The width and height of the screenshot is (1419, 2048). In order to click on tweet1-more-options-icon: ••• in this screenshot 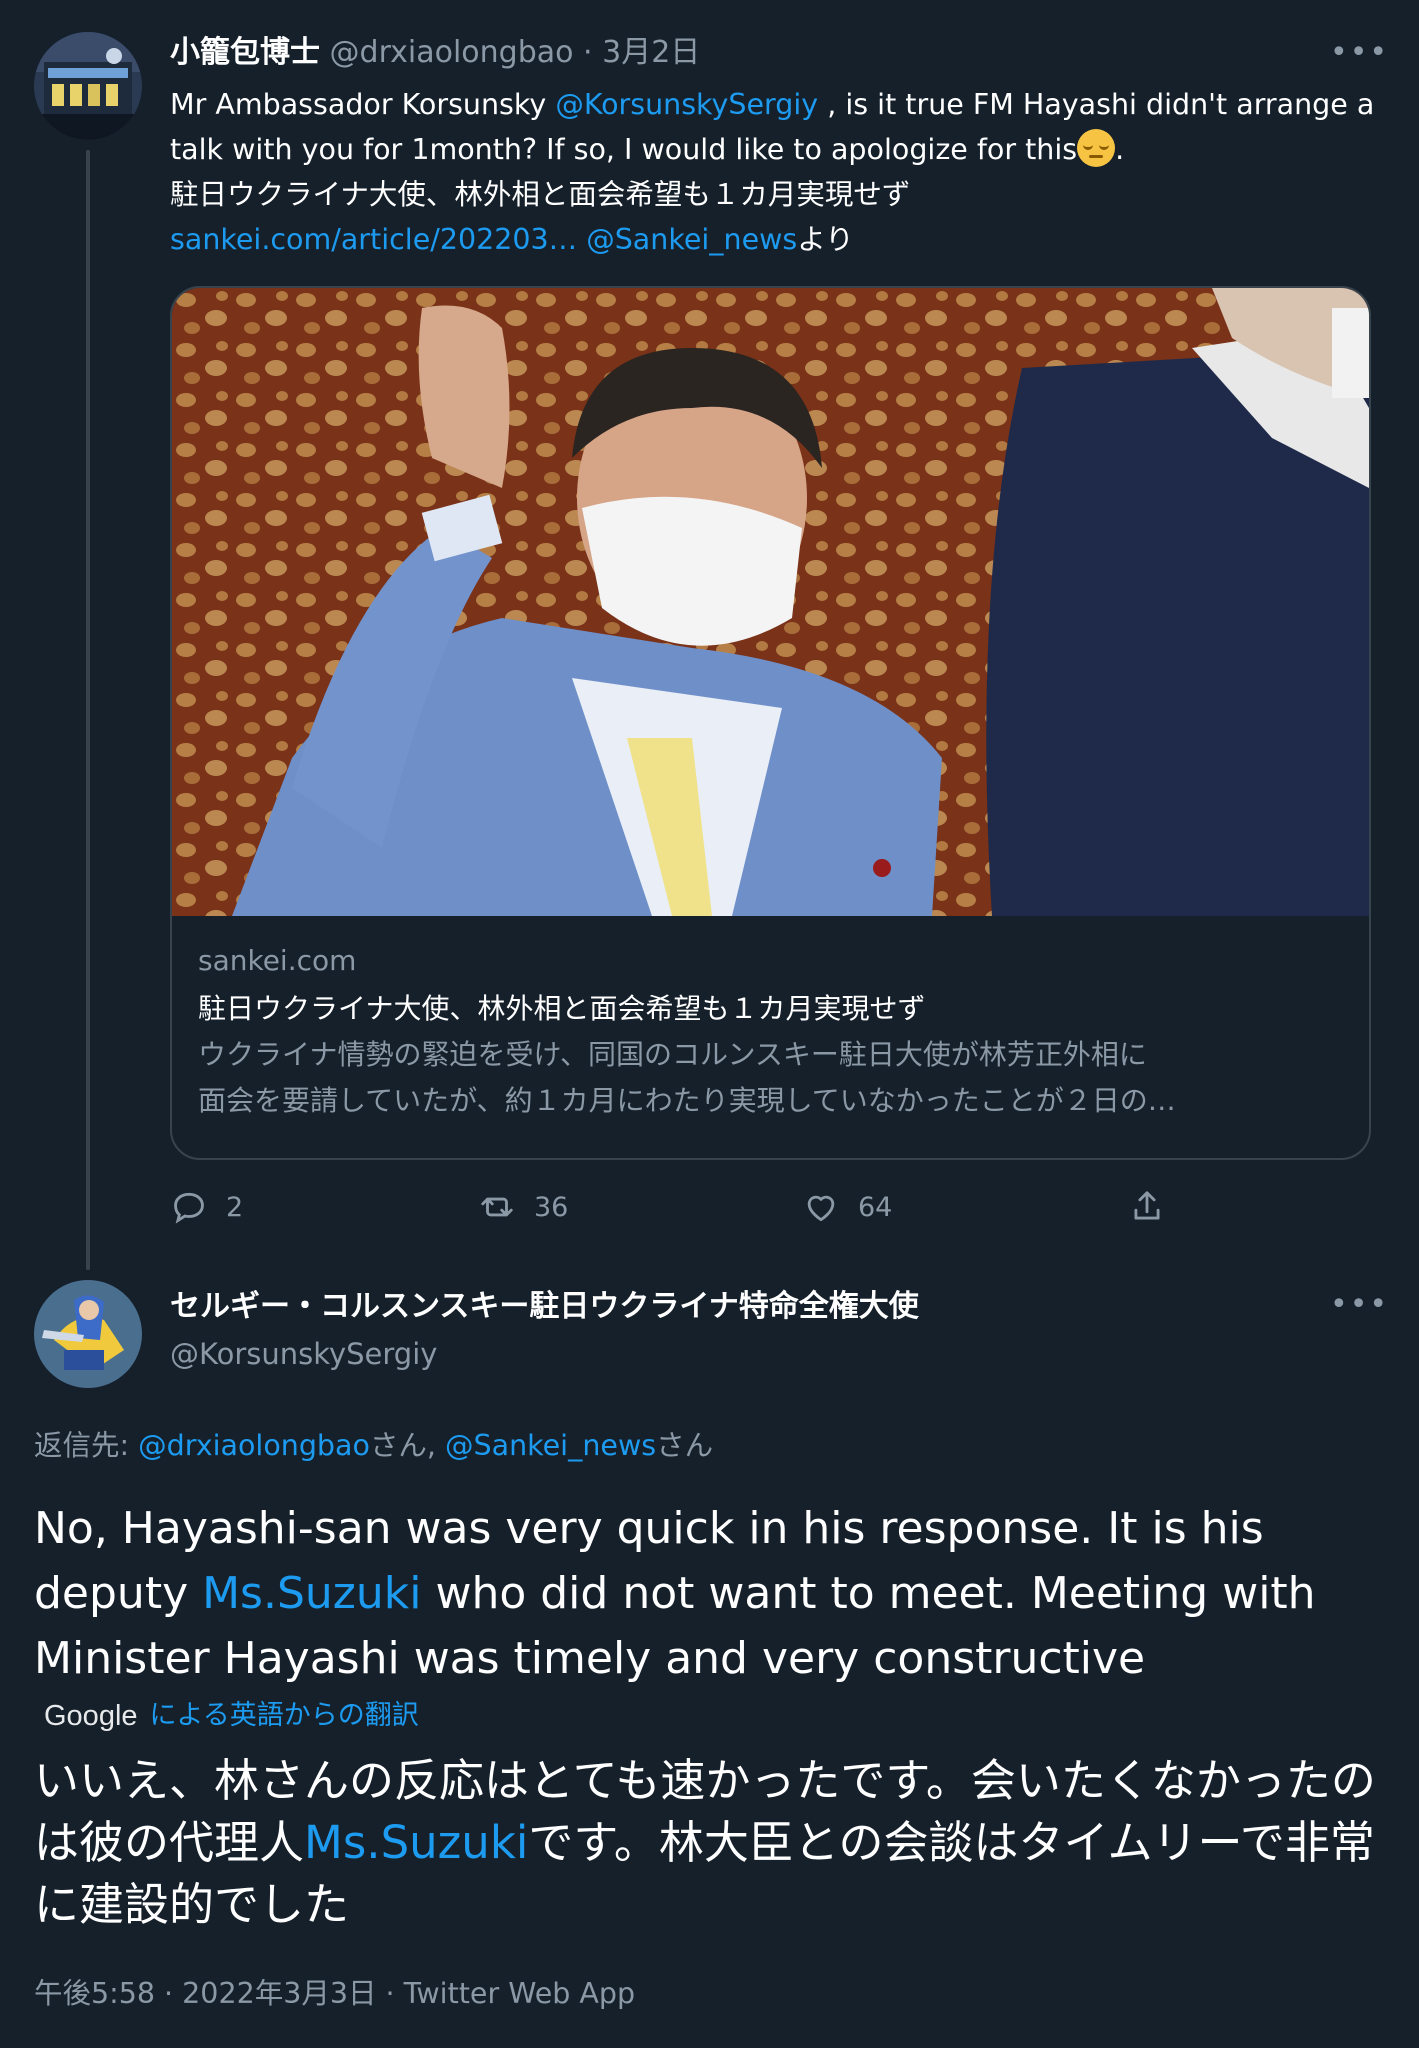, I will do `click(1359, 53)`.